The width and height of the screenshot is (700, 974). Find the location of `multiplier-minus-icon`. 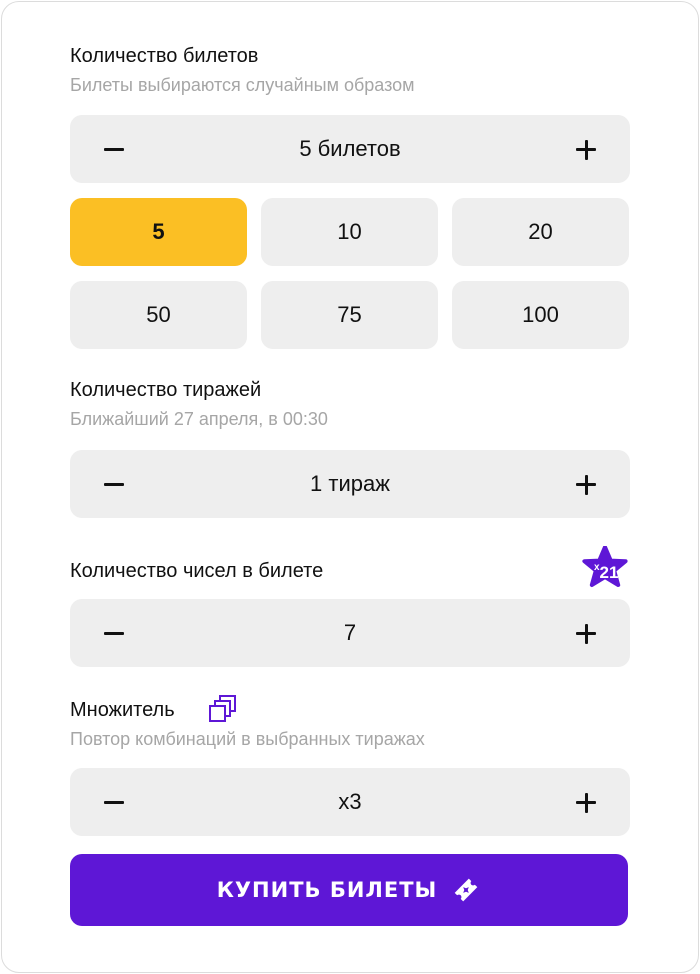

multiplier-minus-icon is located at coordinates (124, 802).